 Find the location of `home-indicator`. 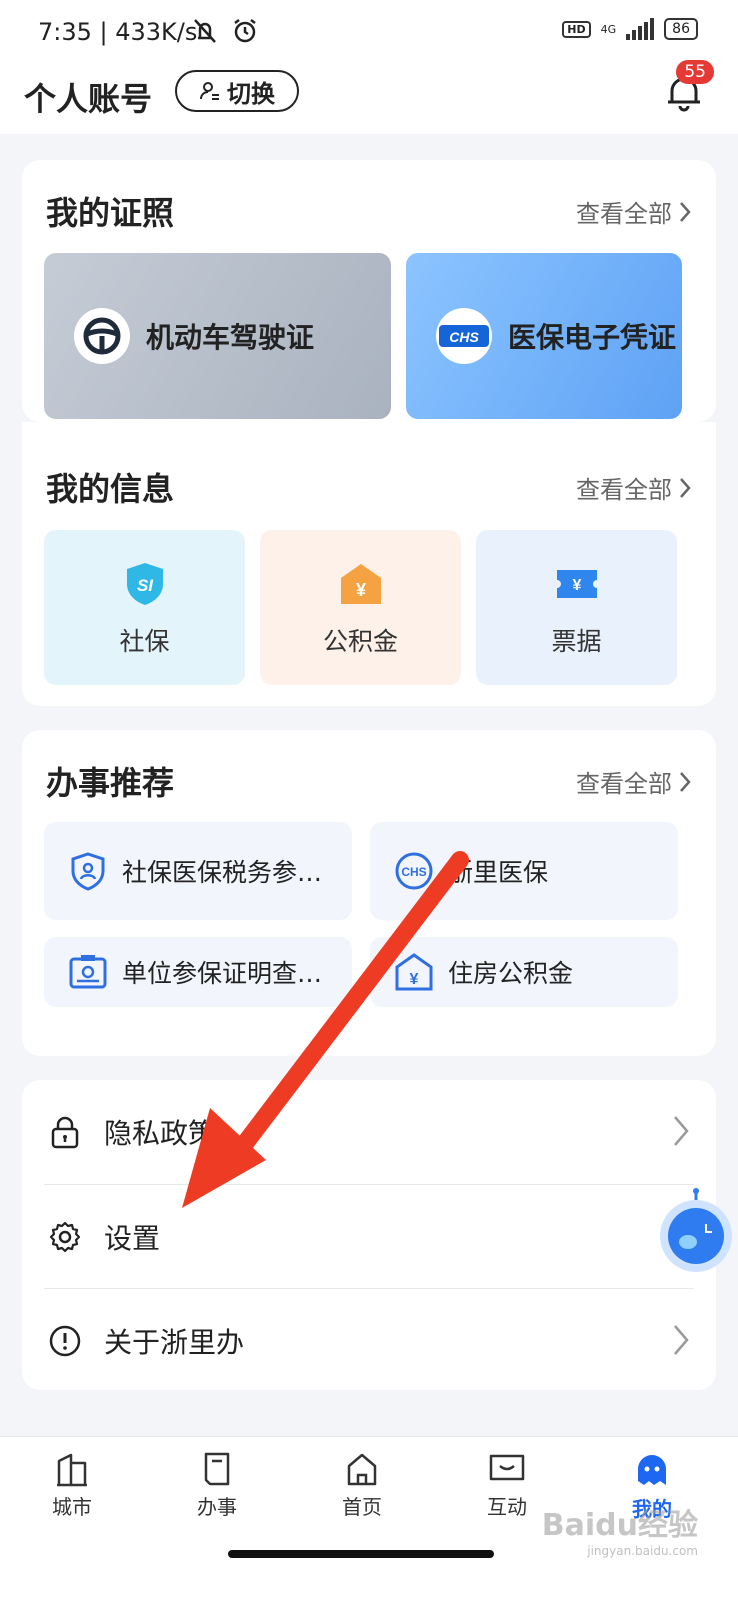

home-indicator is located at coordinates (361, 1554).